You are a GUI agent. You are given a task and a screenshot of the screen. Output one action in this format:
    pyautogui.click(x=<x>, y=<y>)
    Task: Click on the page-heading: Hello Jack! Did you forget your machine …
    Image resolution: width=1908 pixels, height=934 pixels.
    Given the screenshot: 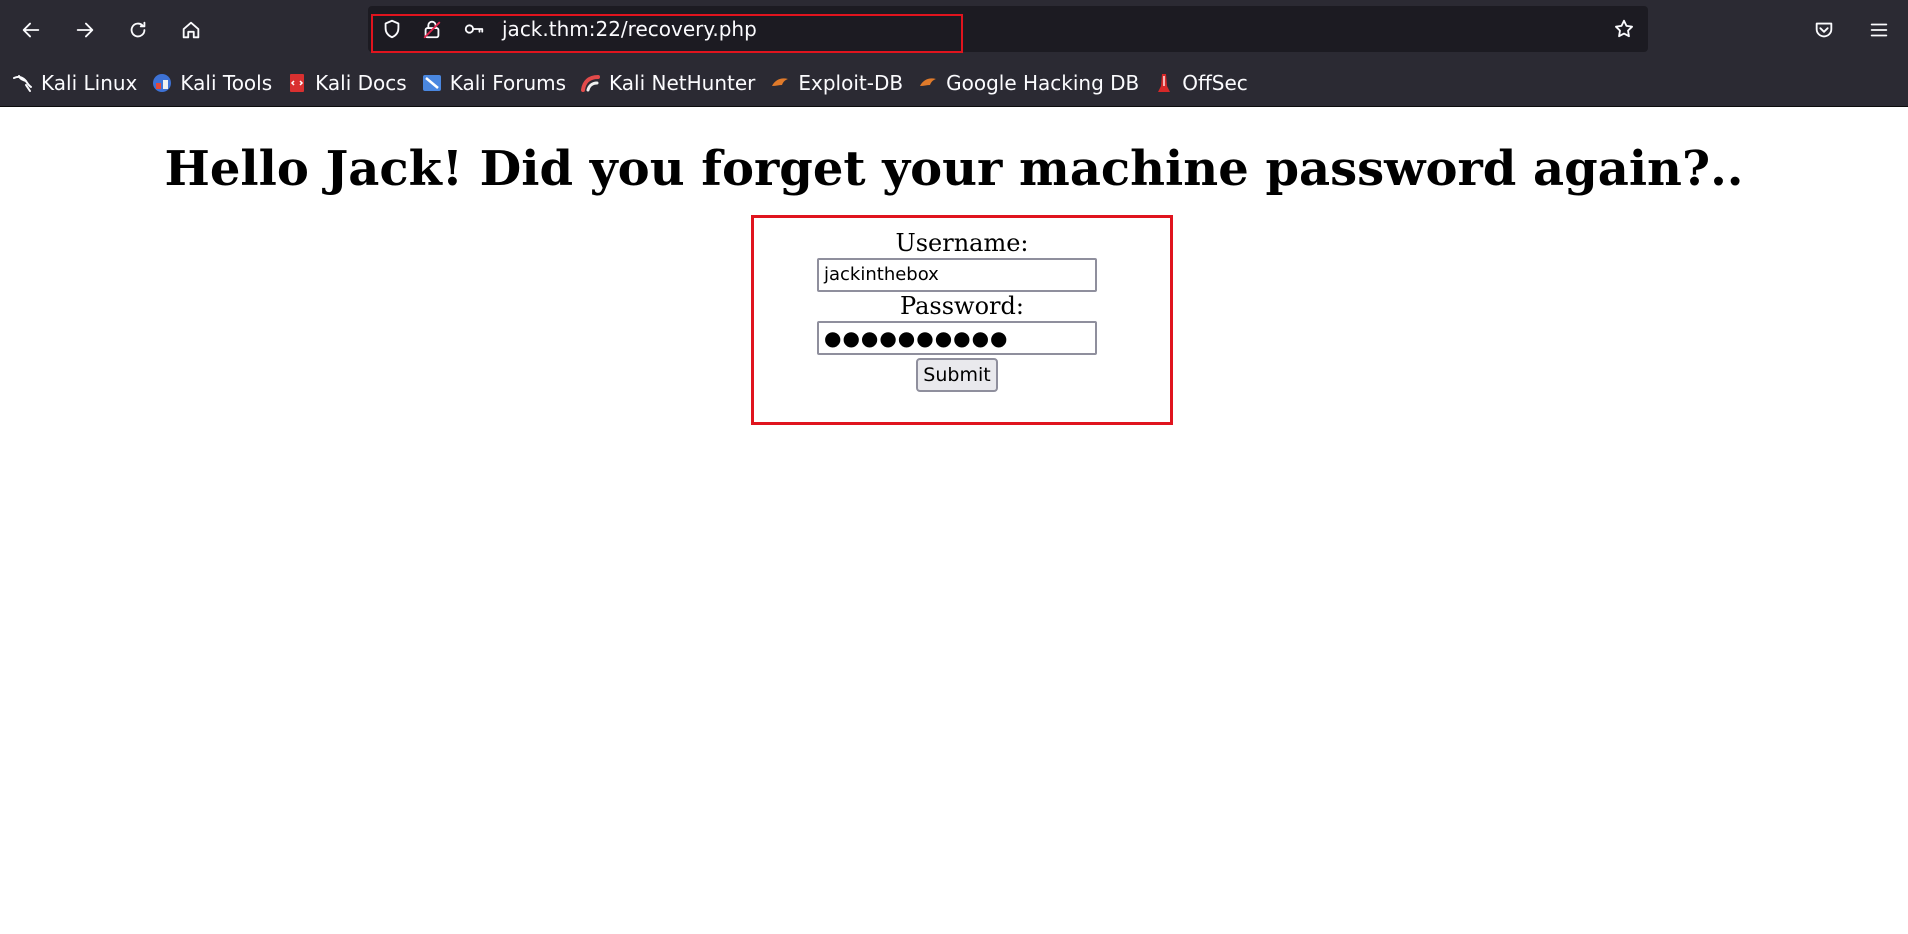 What is the action you would take?
    pyautogui.click(x=954, y=169)
    